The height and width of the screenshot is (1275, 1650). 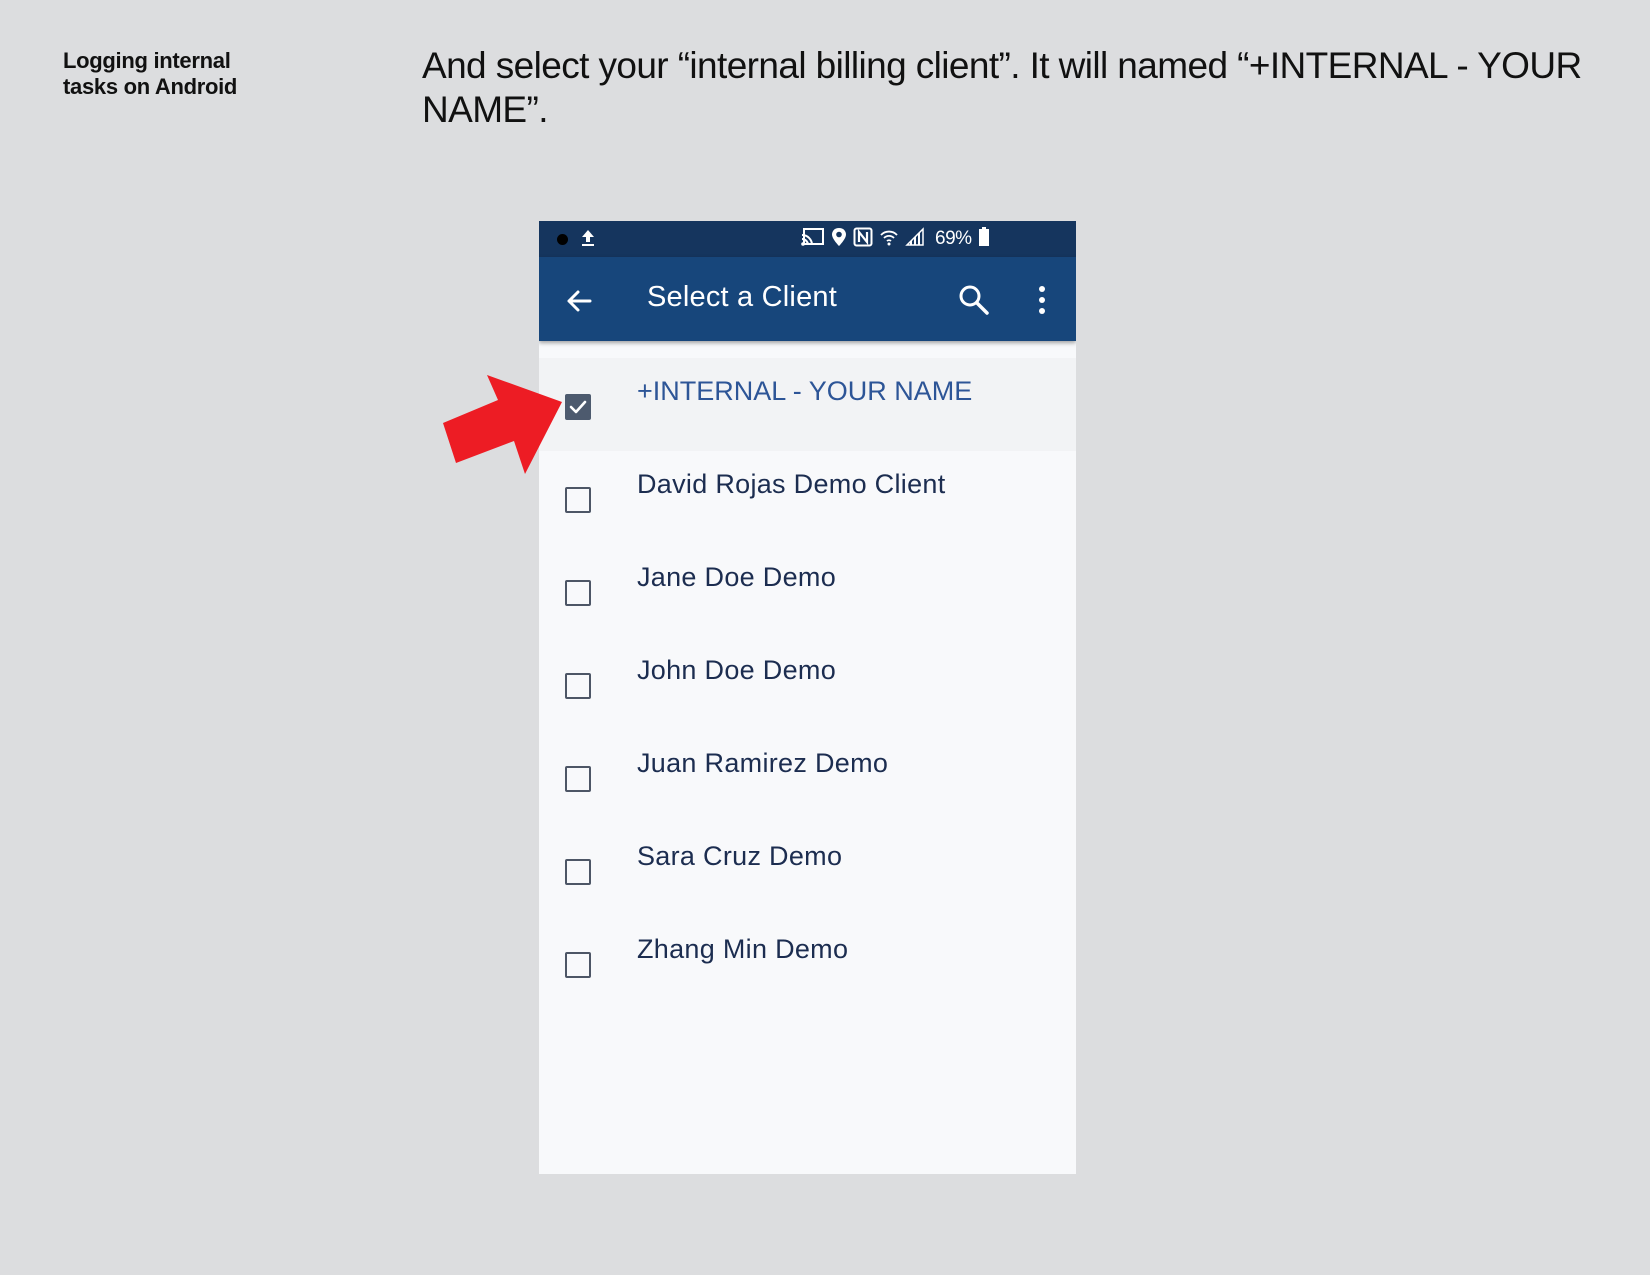 What do you see at coordinates (863, 239) in the screenshot?
I see `nfc-icon` at bounding box center [863, 239].